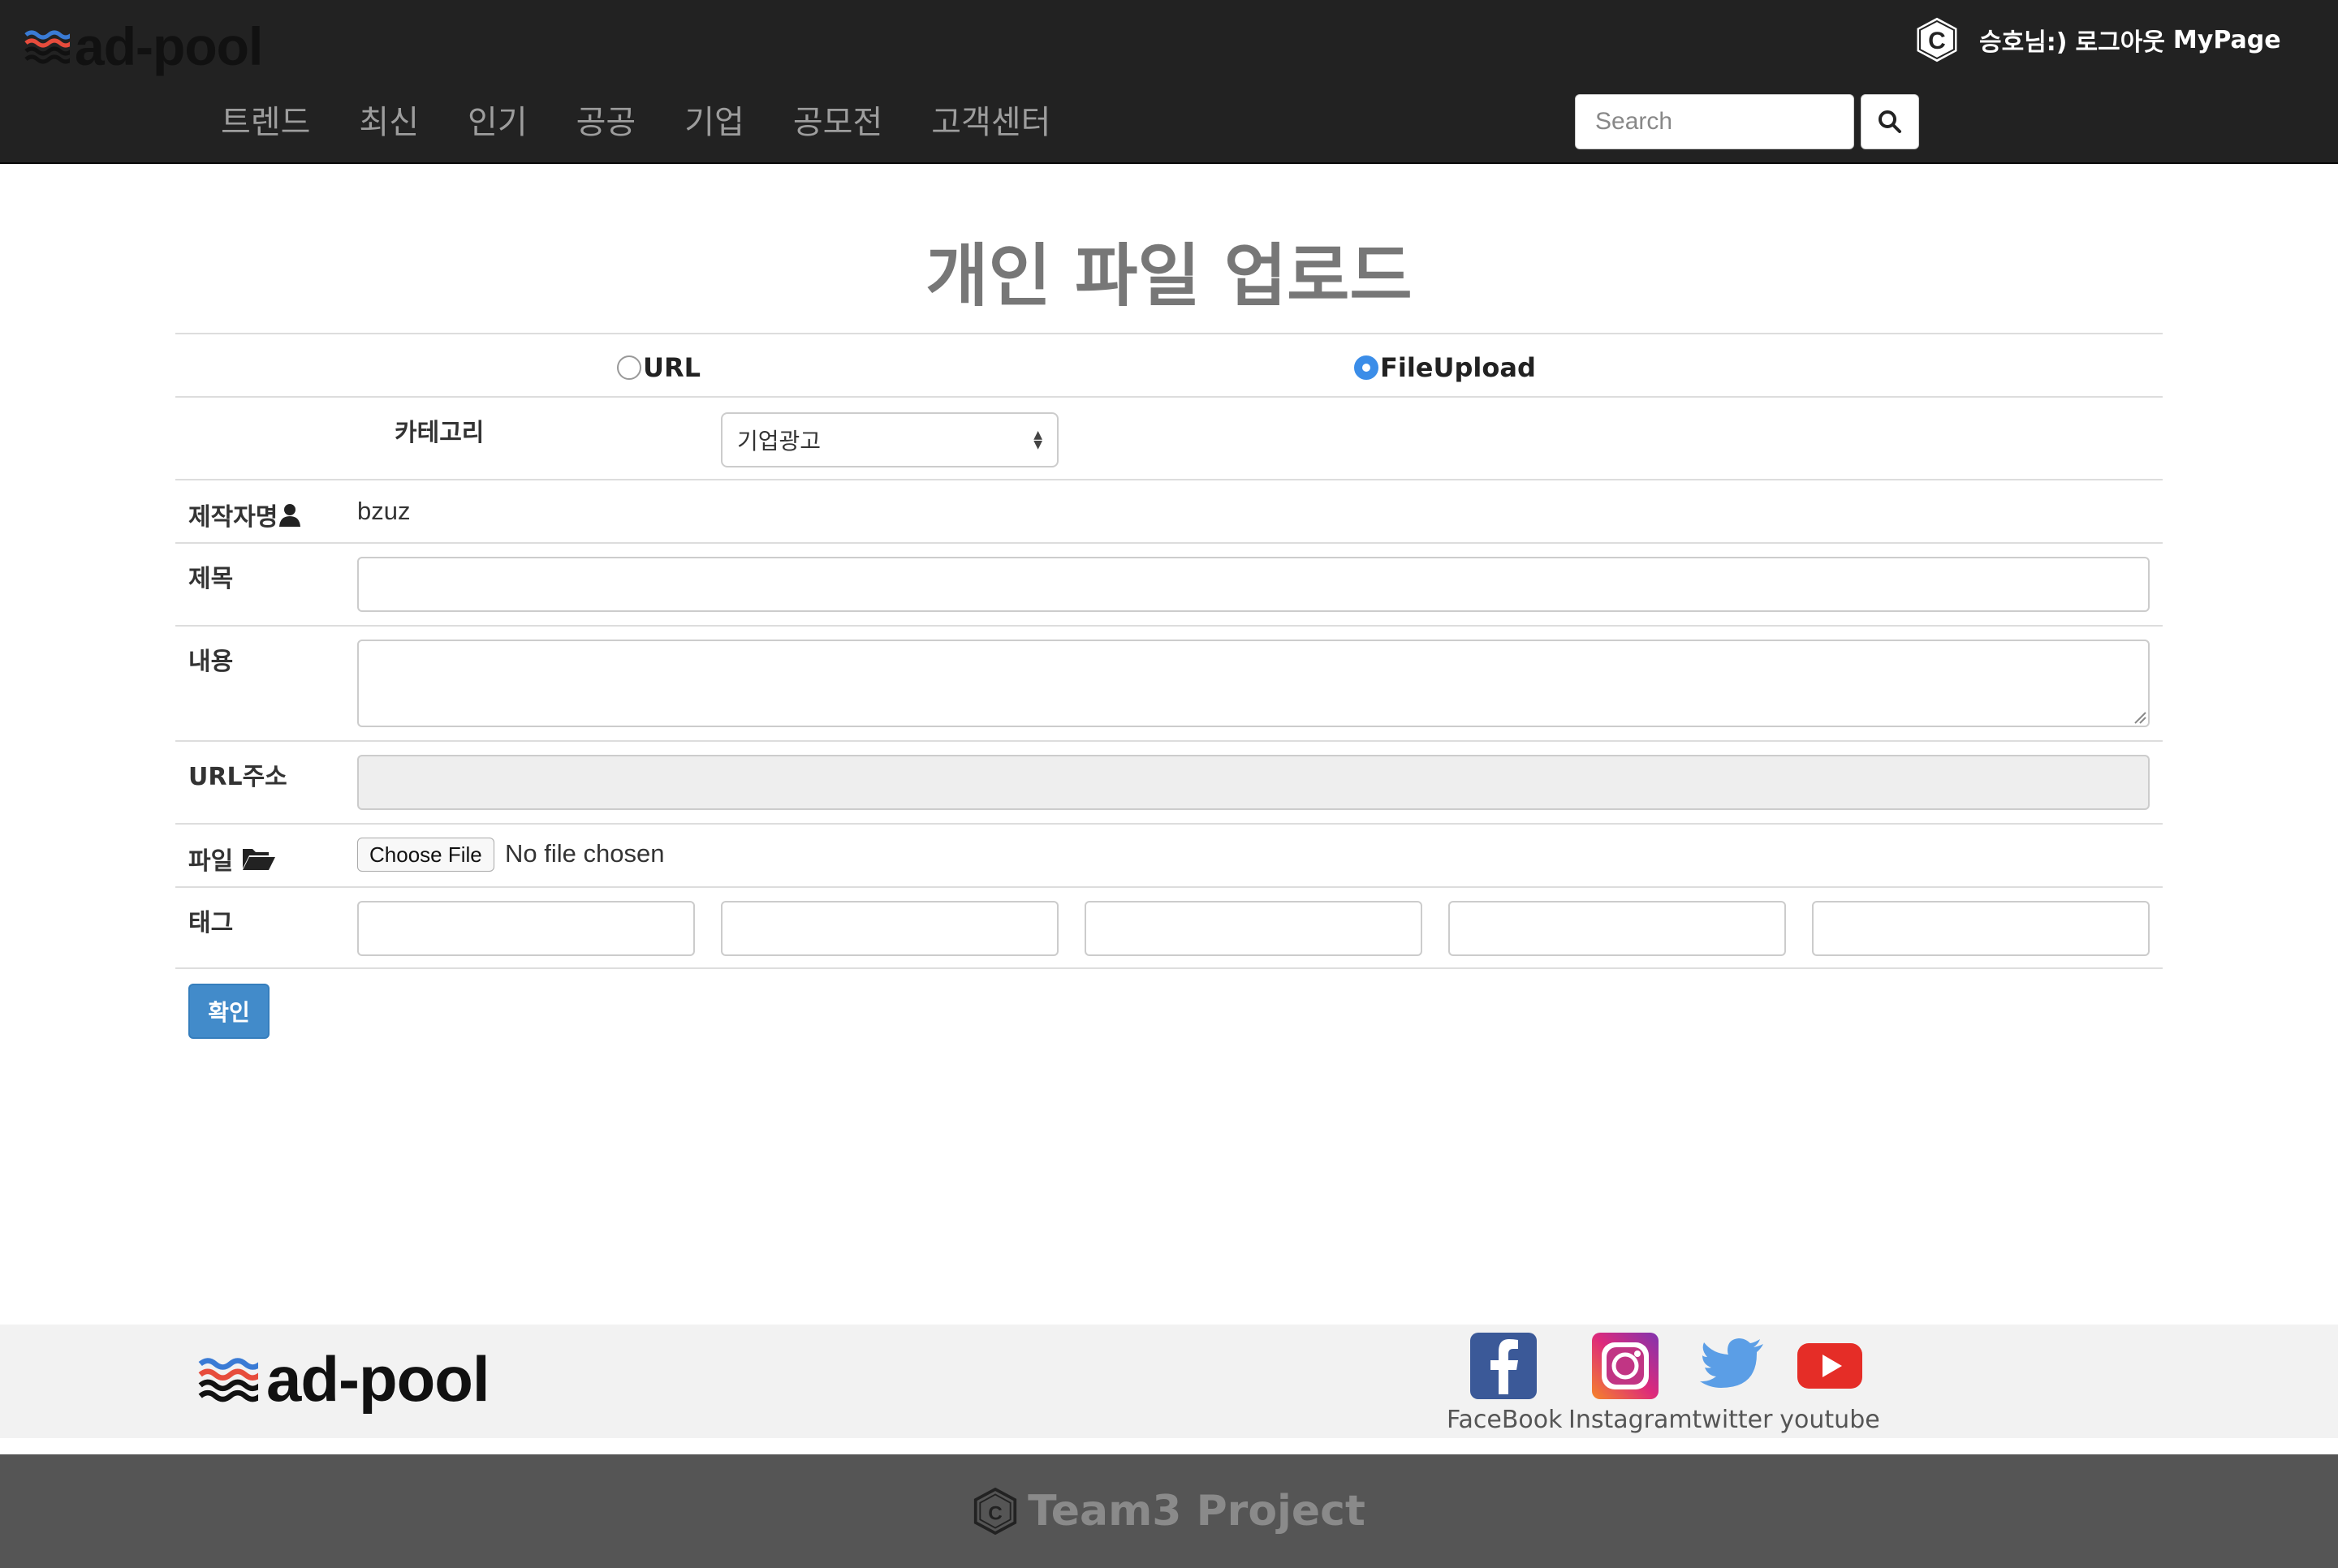  Describe the element at coordinates (606, 120) in the screenshot. I see `nav-item-public: 공공` at that location.